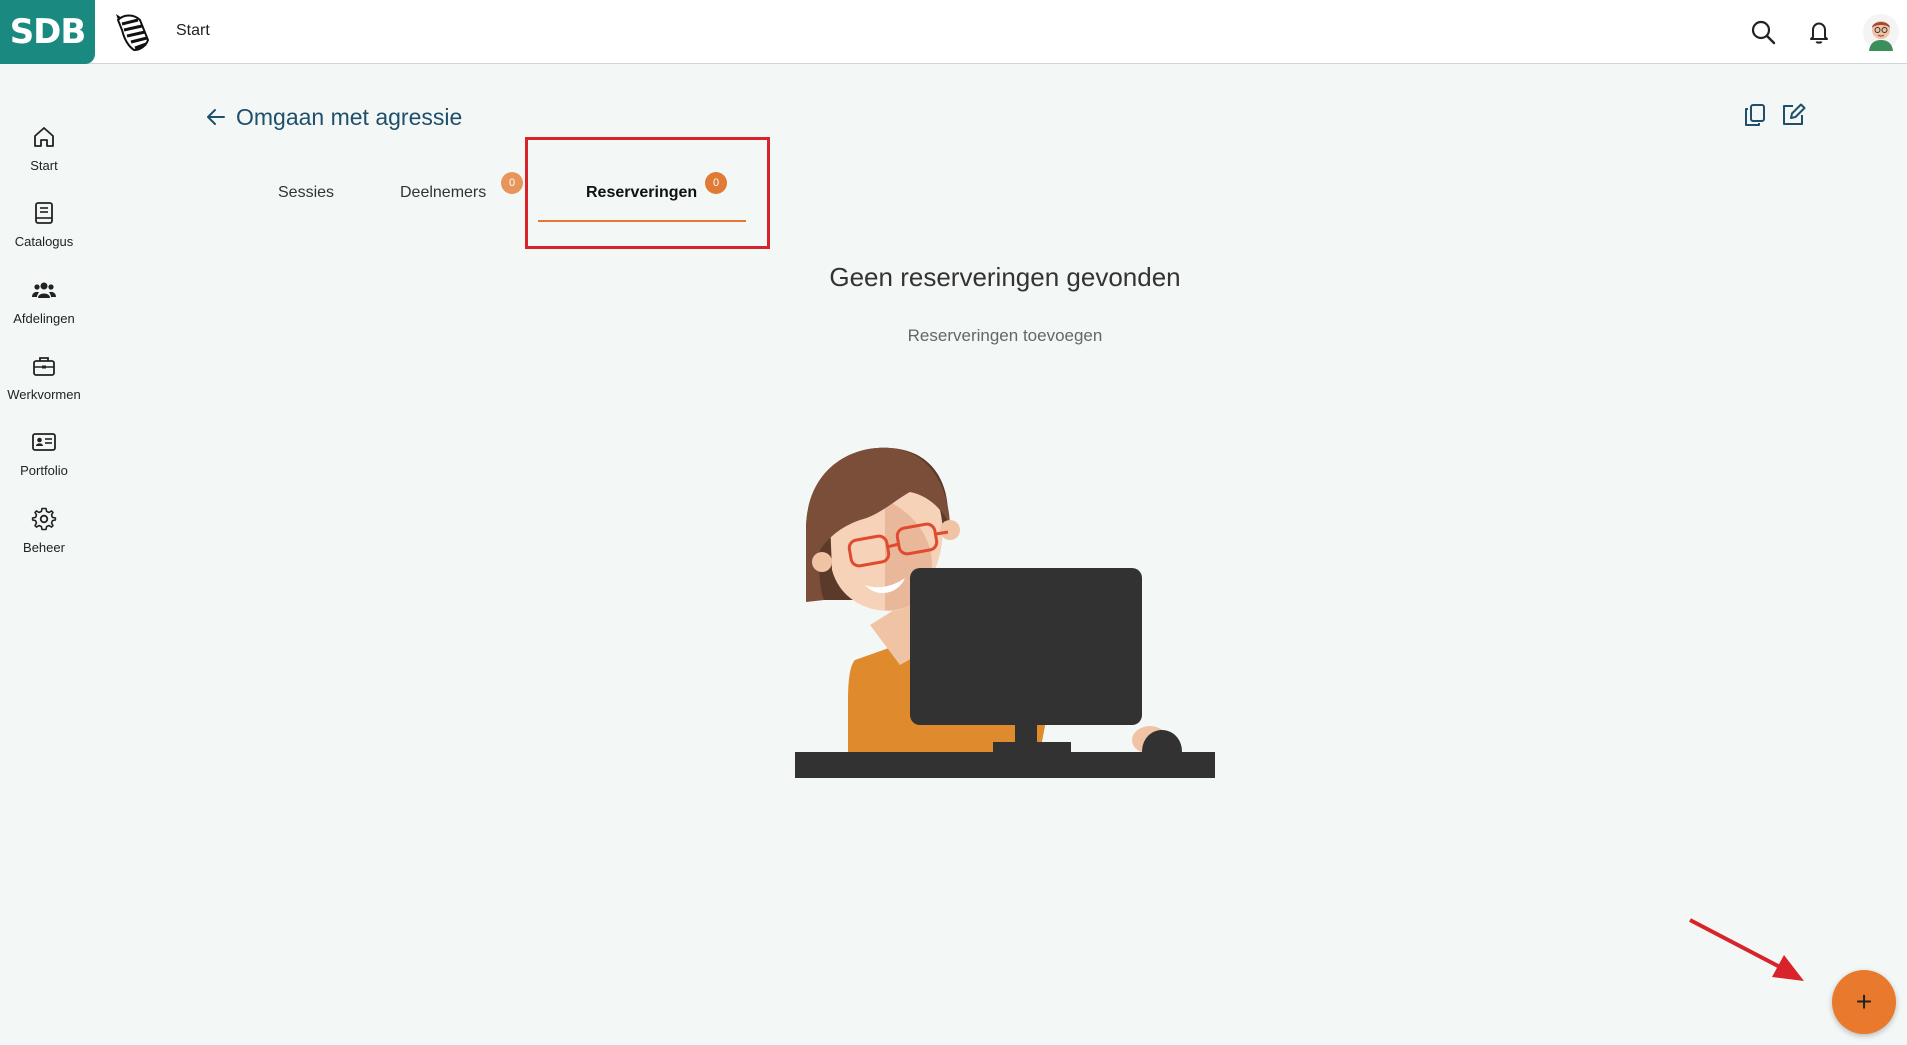 The height and width of the screenshot is (1045, 1907). Describe the element at coordinates (306, 193) in the screenshot. I see `tab-sessies: Sessies` at that location.